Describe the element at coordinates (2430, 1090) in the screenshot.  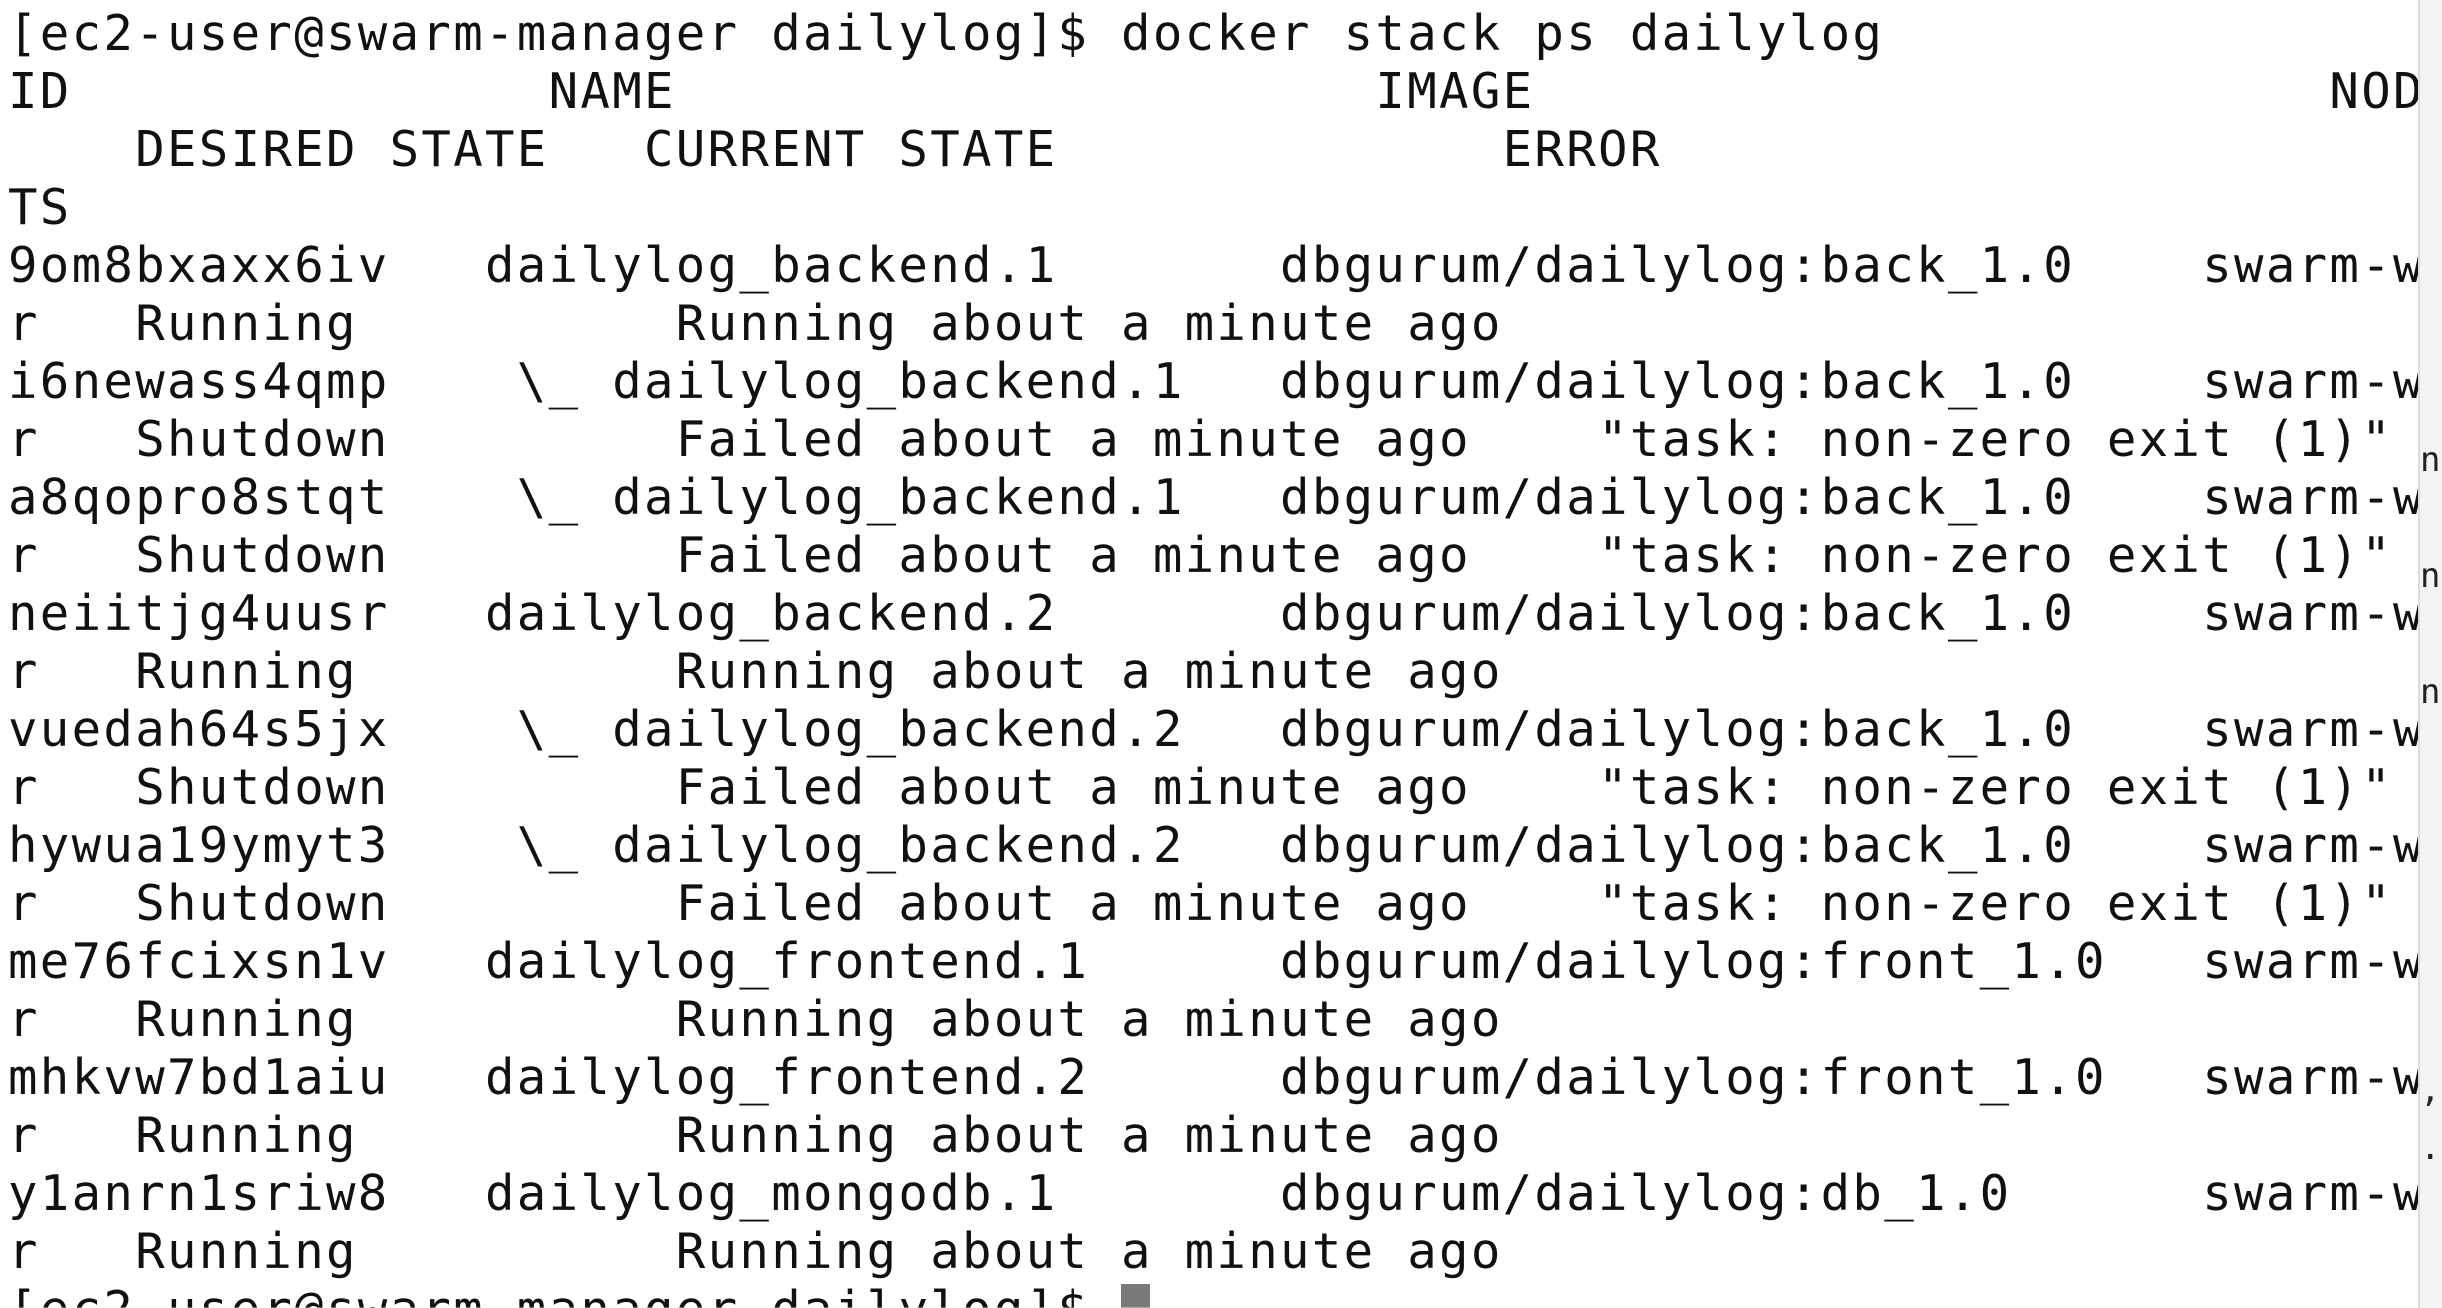
I see `clipped-text-fragment: ,` at that location.